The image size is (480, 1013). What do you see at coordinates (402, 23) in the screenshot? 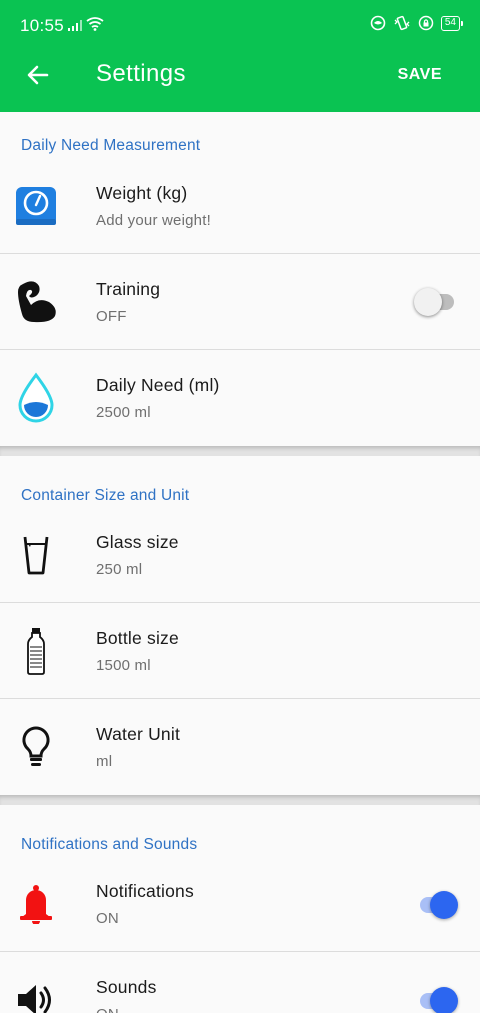
I see `vibrate-icon` at bounding box center [402, 23].